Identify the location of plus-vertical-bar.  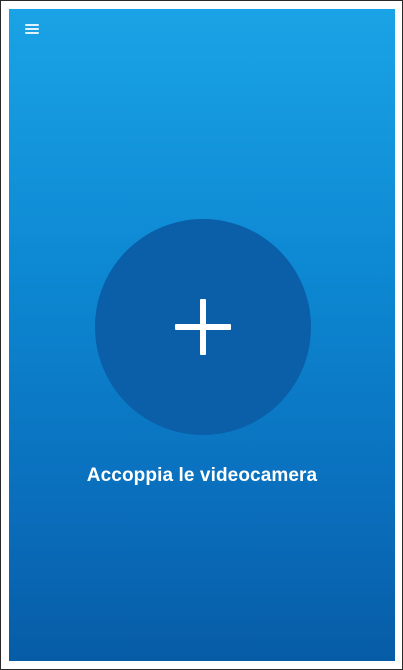
(203, 327).